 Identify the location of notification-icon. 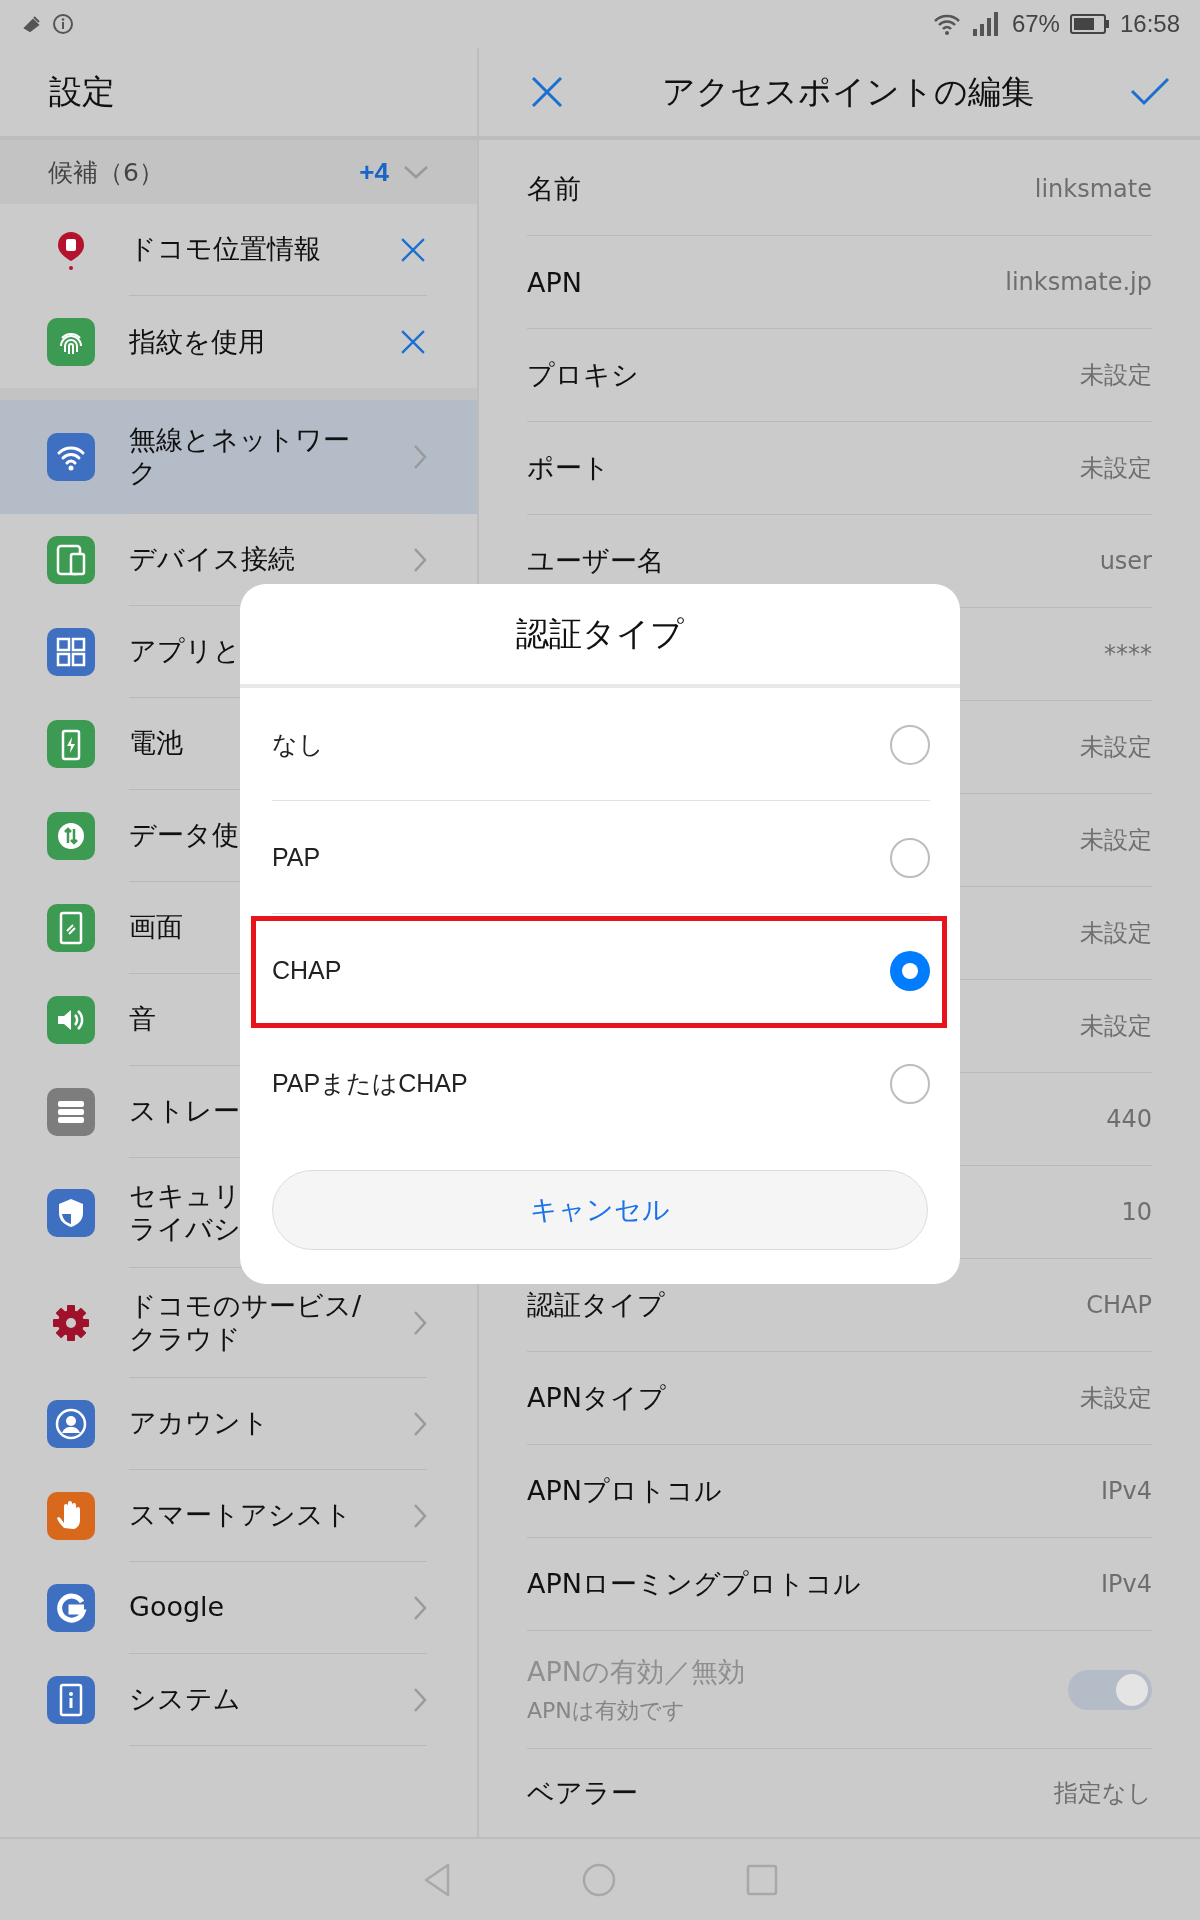
(32, 24).